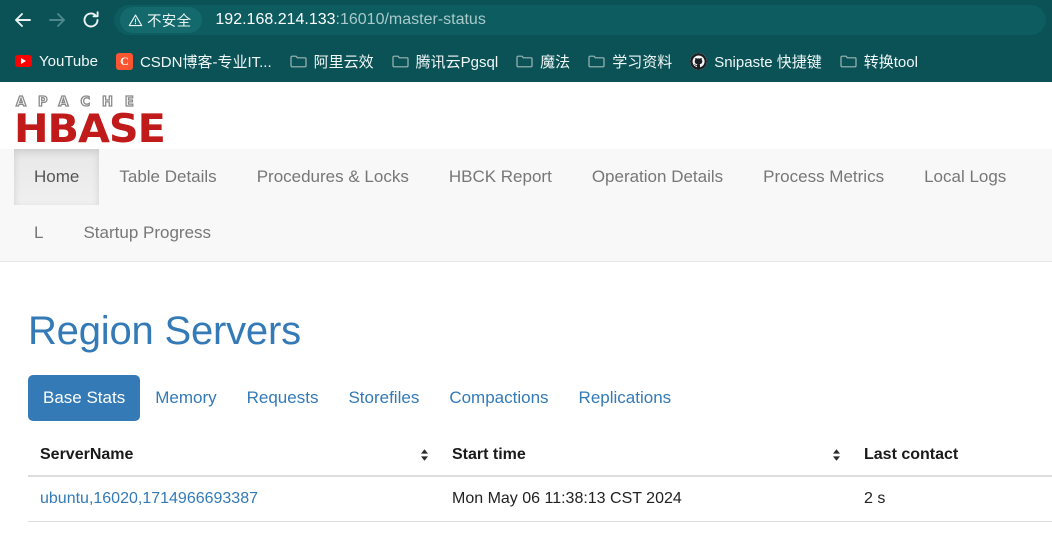  I want to click on server-link: ubuntu,16020,1714966693387, so click(149, 498).